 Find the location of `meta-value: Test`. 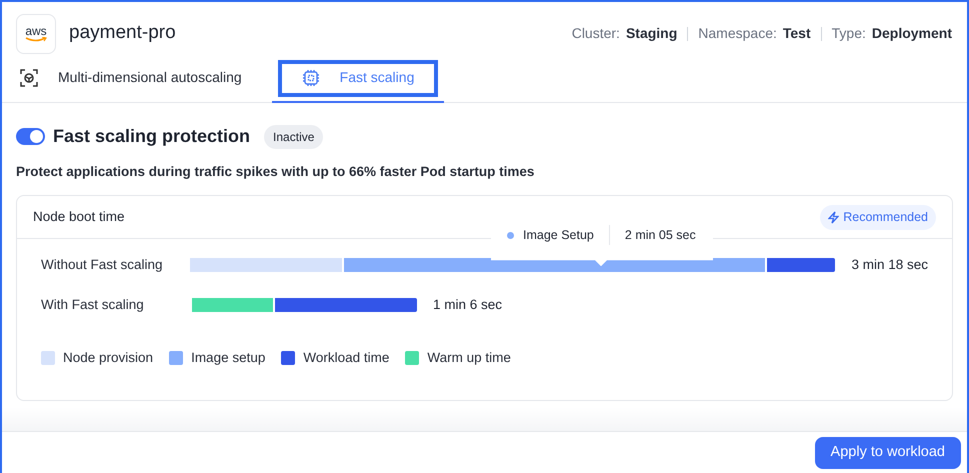

meta-value: Test is located at coordinates (796, 33).